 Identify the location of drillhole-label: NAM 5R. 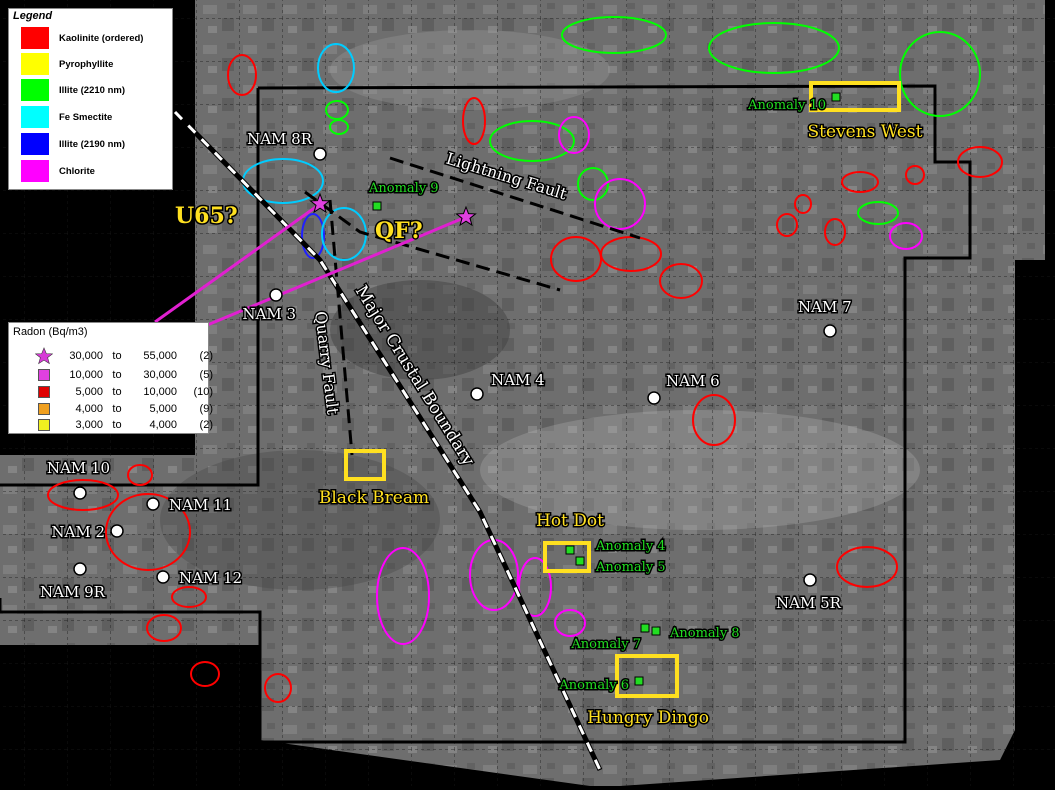
(809, 603).